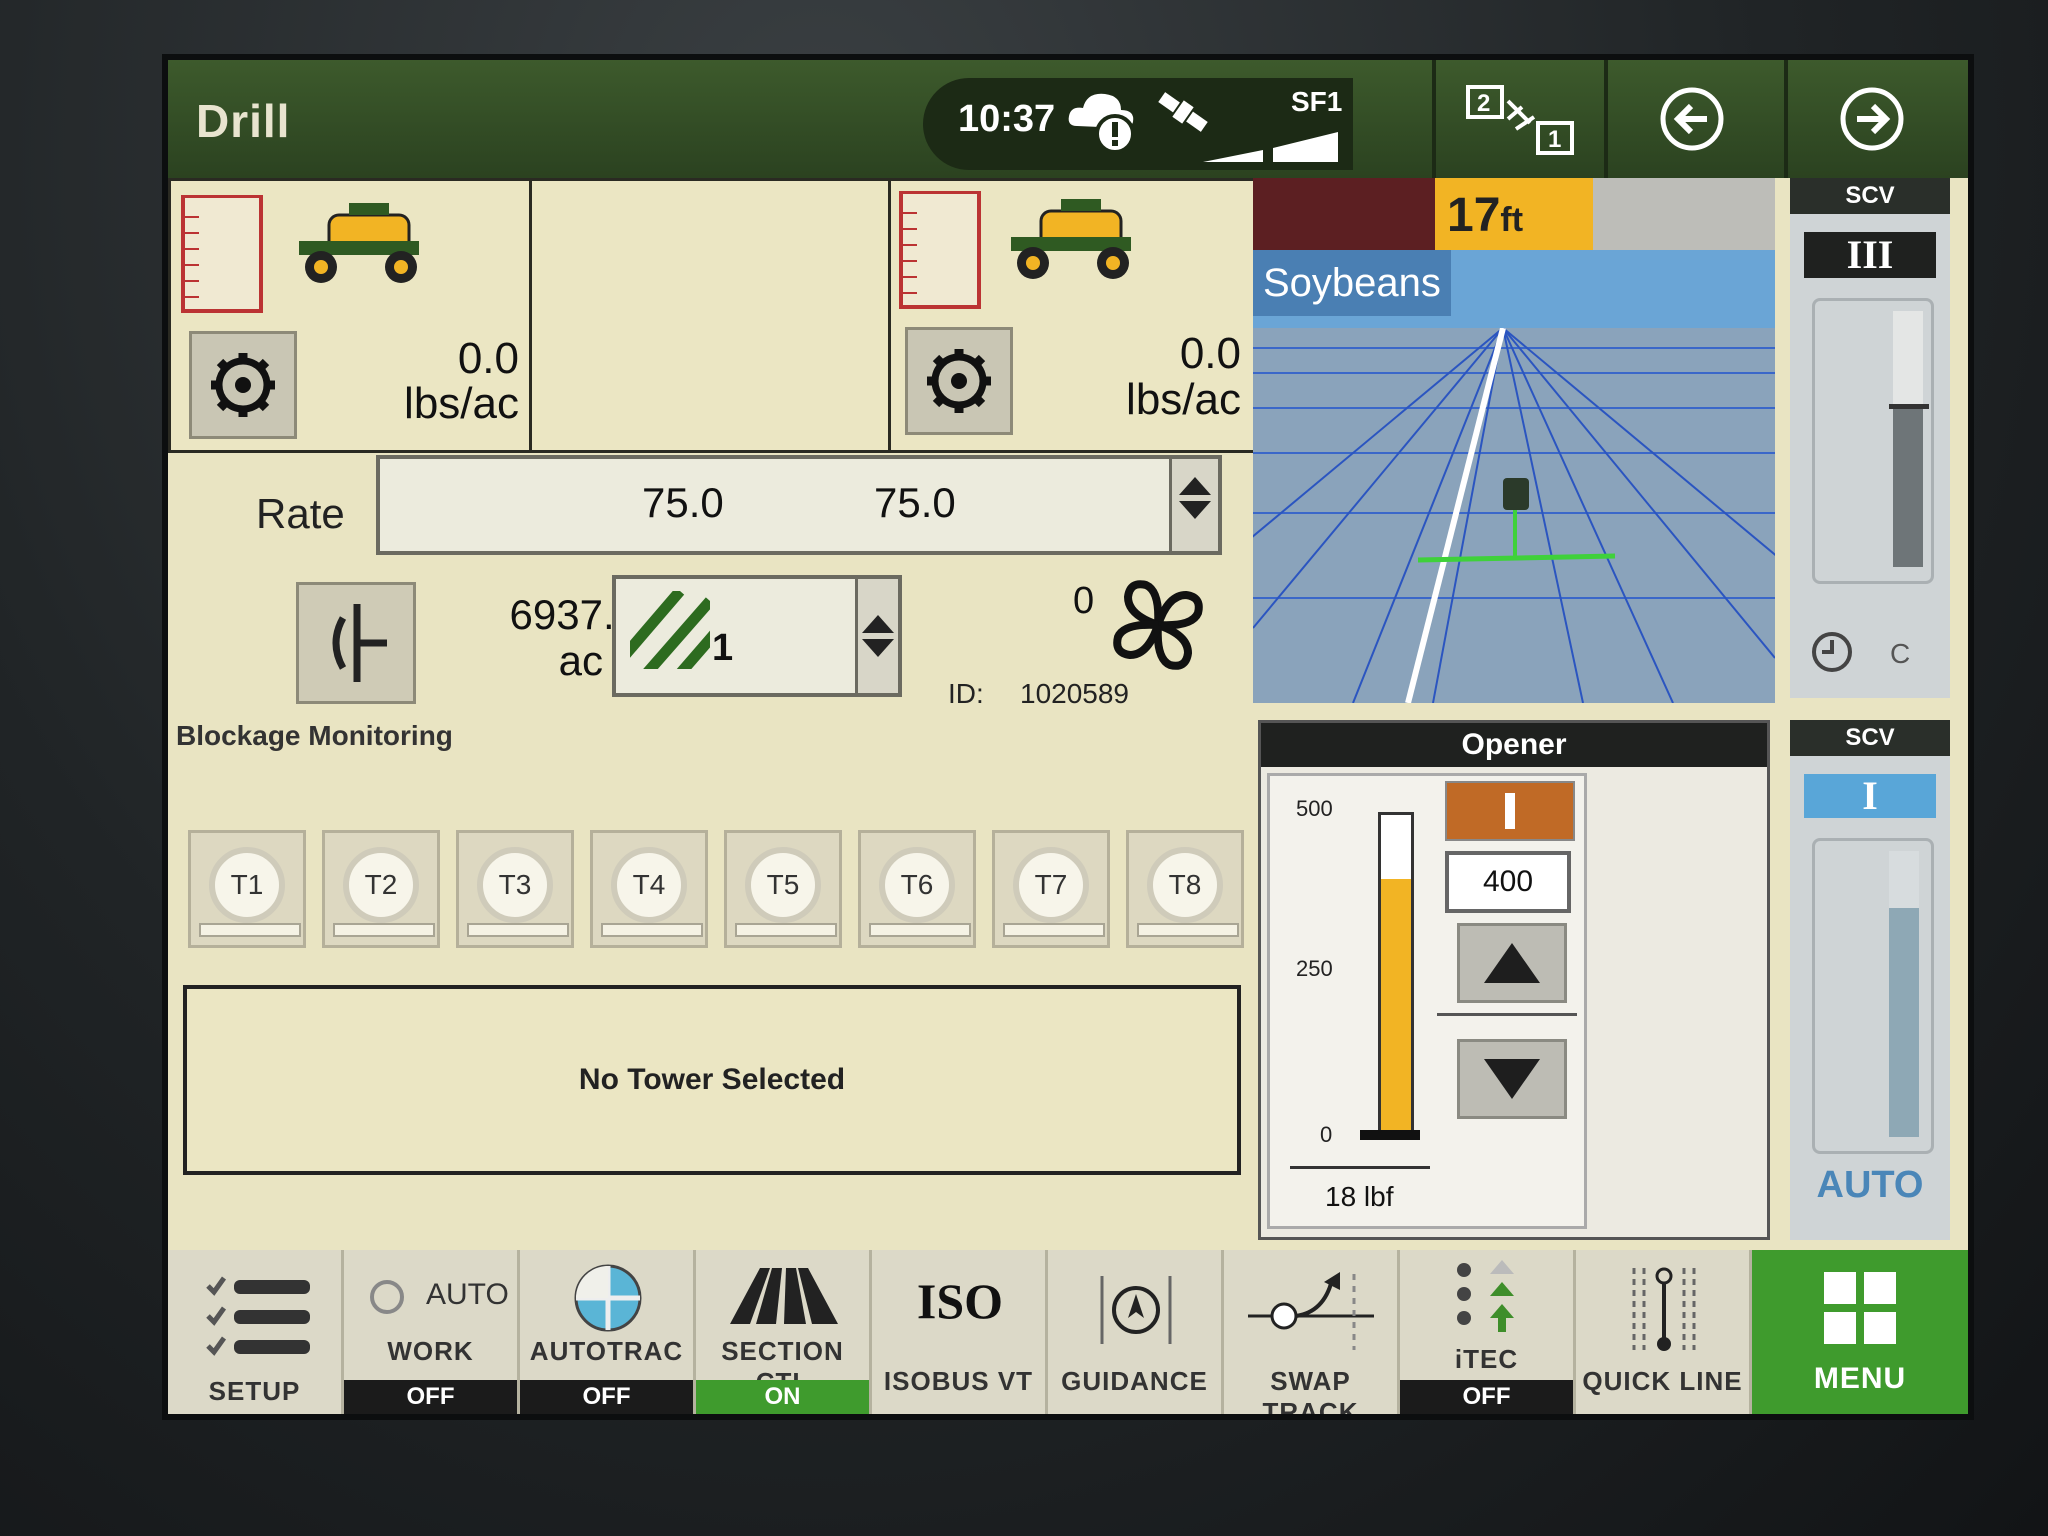 The width and height of the screenshot is (2048, 1536). Describe the element at coordinates (1101, 123) in the screenshot. I see `cloud-alert-icon` at that location.